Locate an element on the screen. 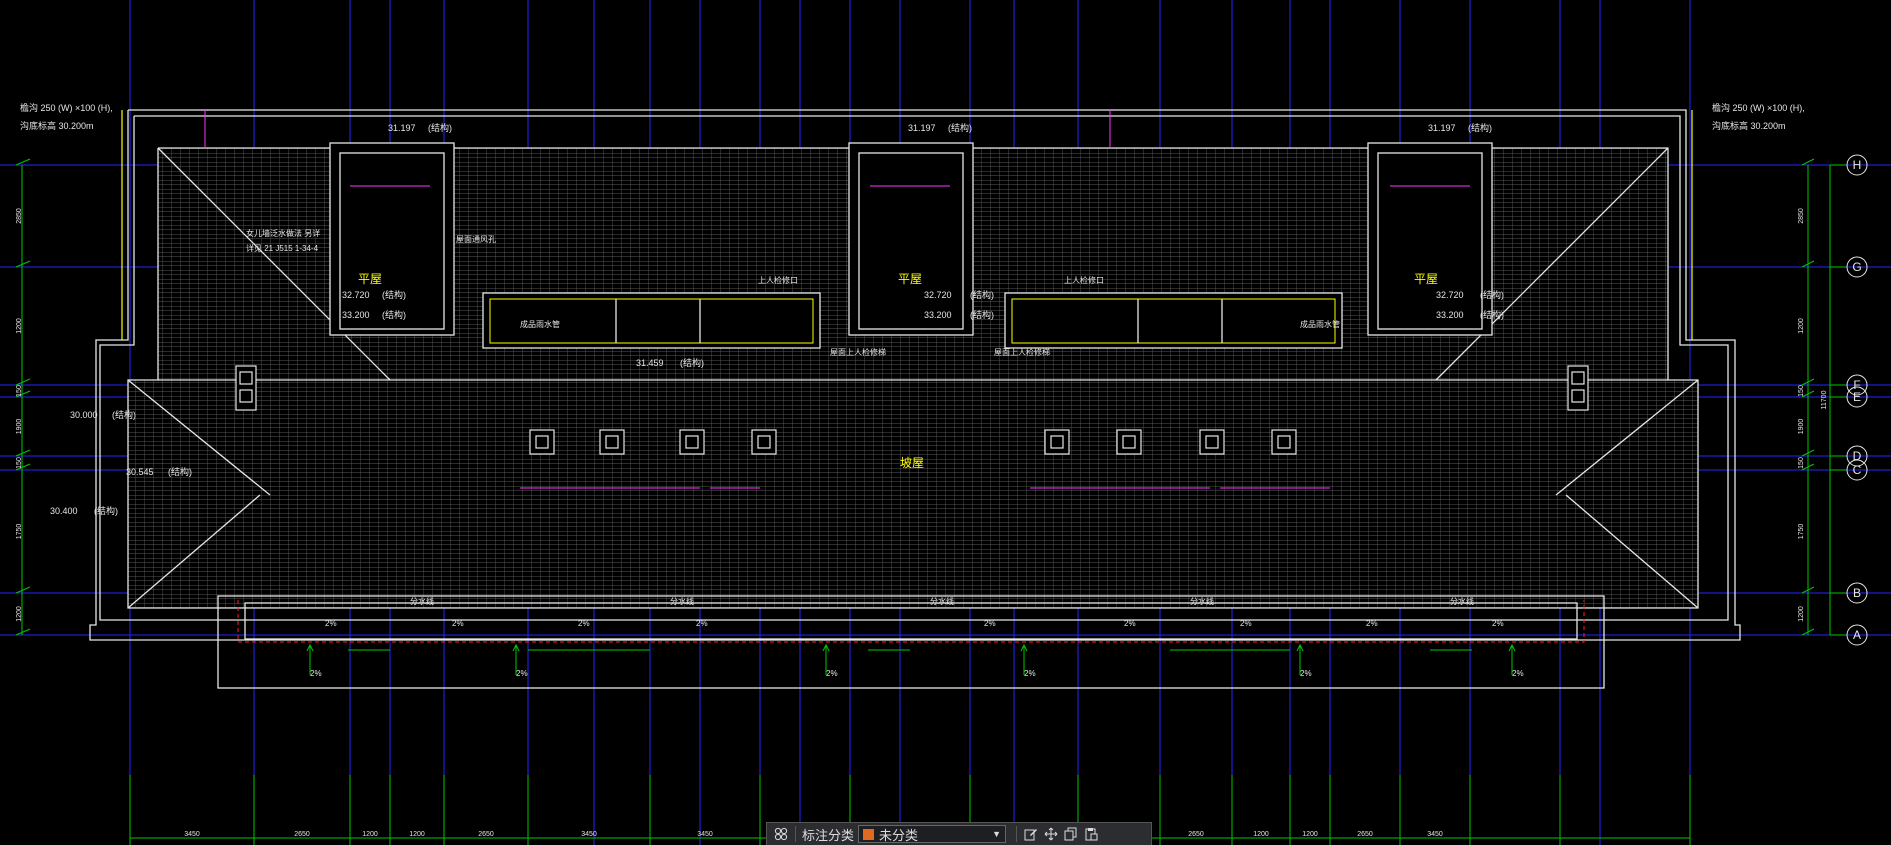 The height and width of the screenshot is (845, 1891). pipe-label-left: 成品雨水管 is located at coordinates (540, 324).